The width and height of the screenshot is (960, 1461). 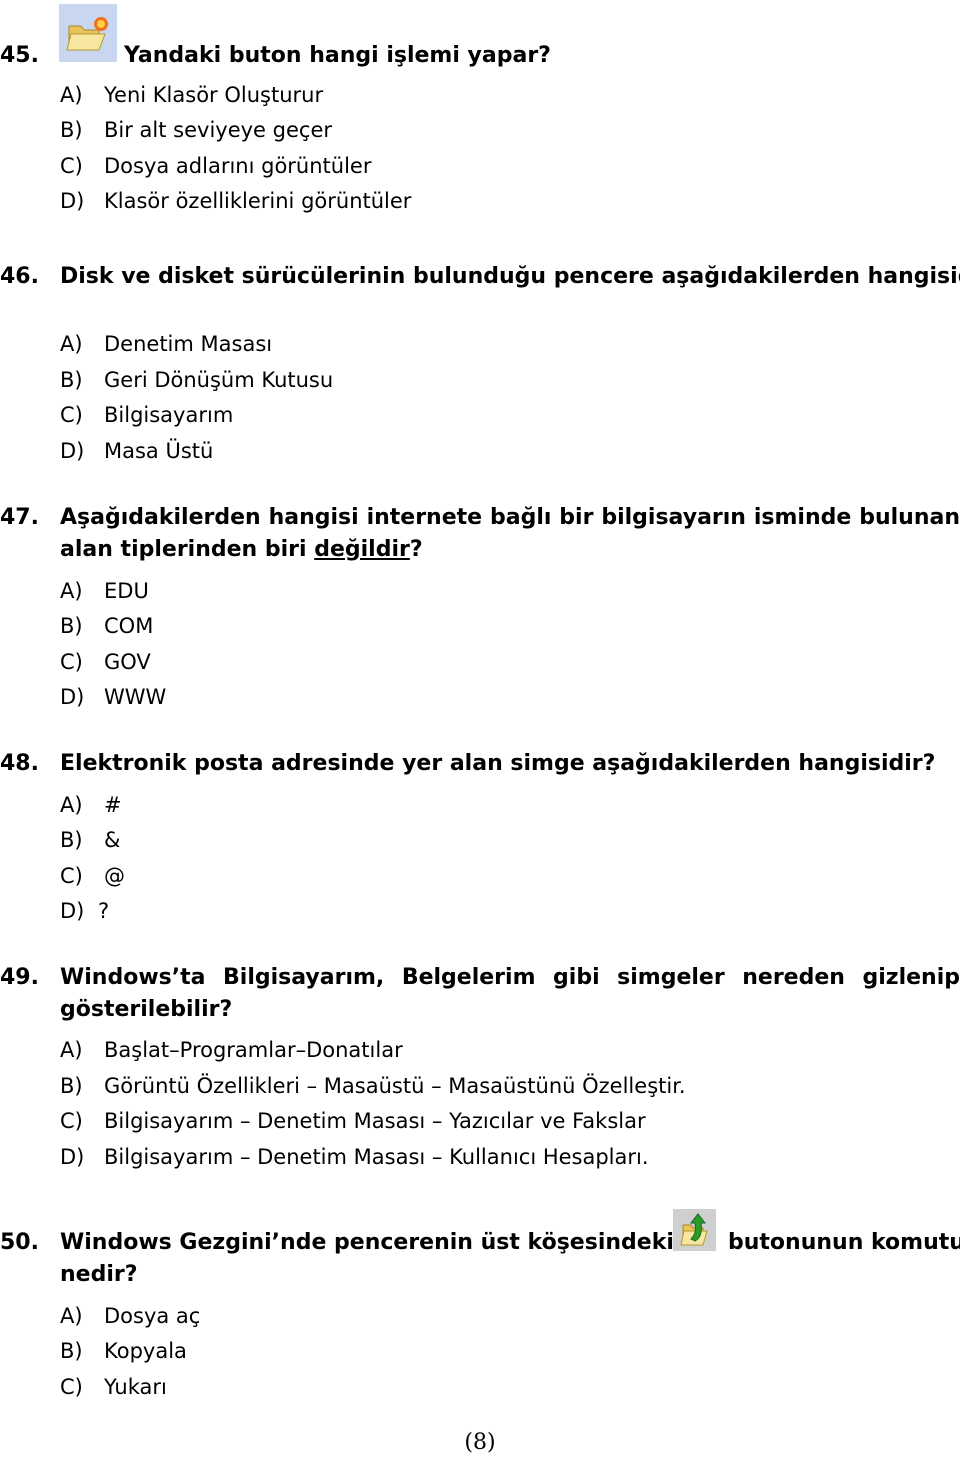 I want to click on option-c: C) Dosya adlarını görüntüler, so click(x=215, y=166).